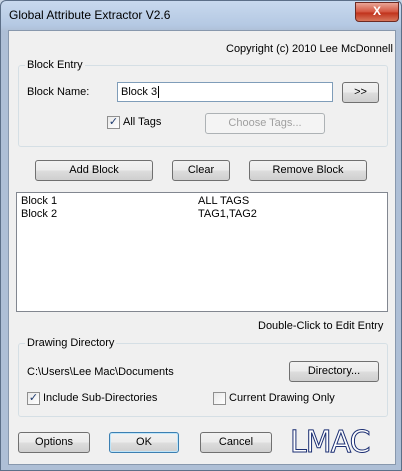  What do you see at coordinates (100, 372) in the screenshot?
I see `directory-path-text: C:\Users\Lee Mac\Documents` at bounding box center [100, 372].